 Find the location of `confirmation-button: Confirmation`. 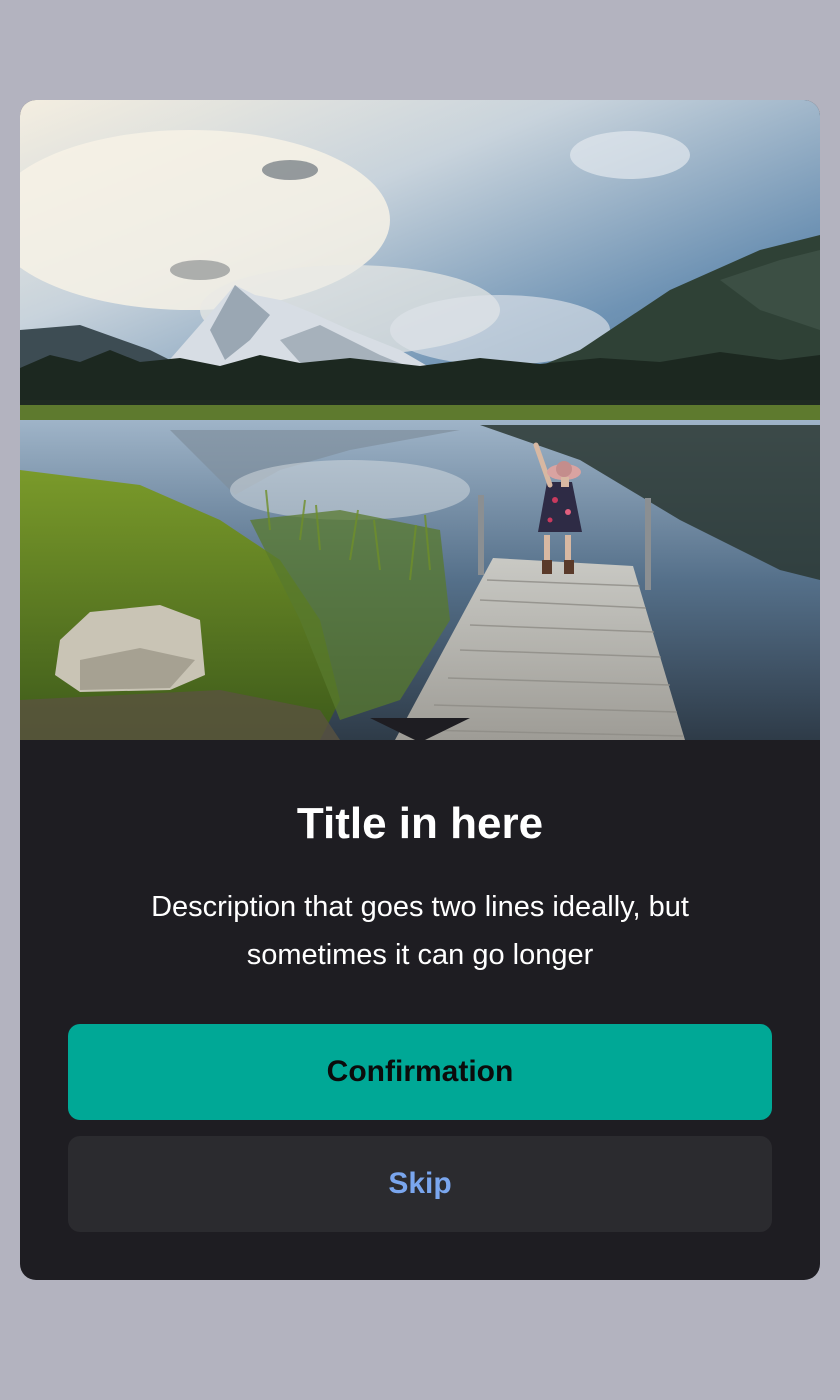

confirmation-button: Confirmation is located at coordinates (420, 1072).